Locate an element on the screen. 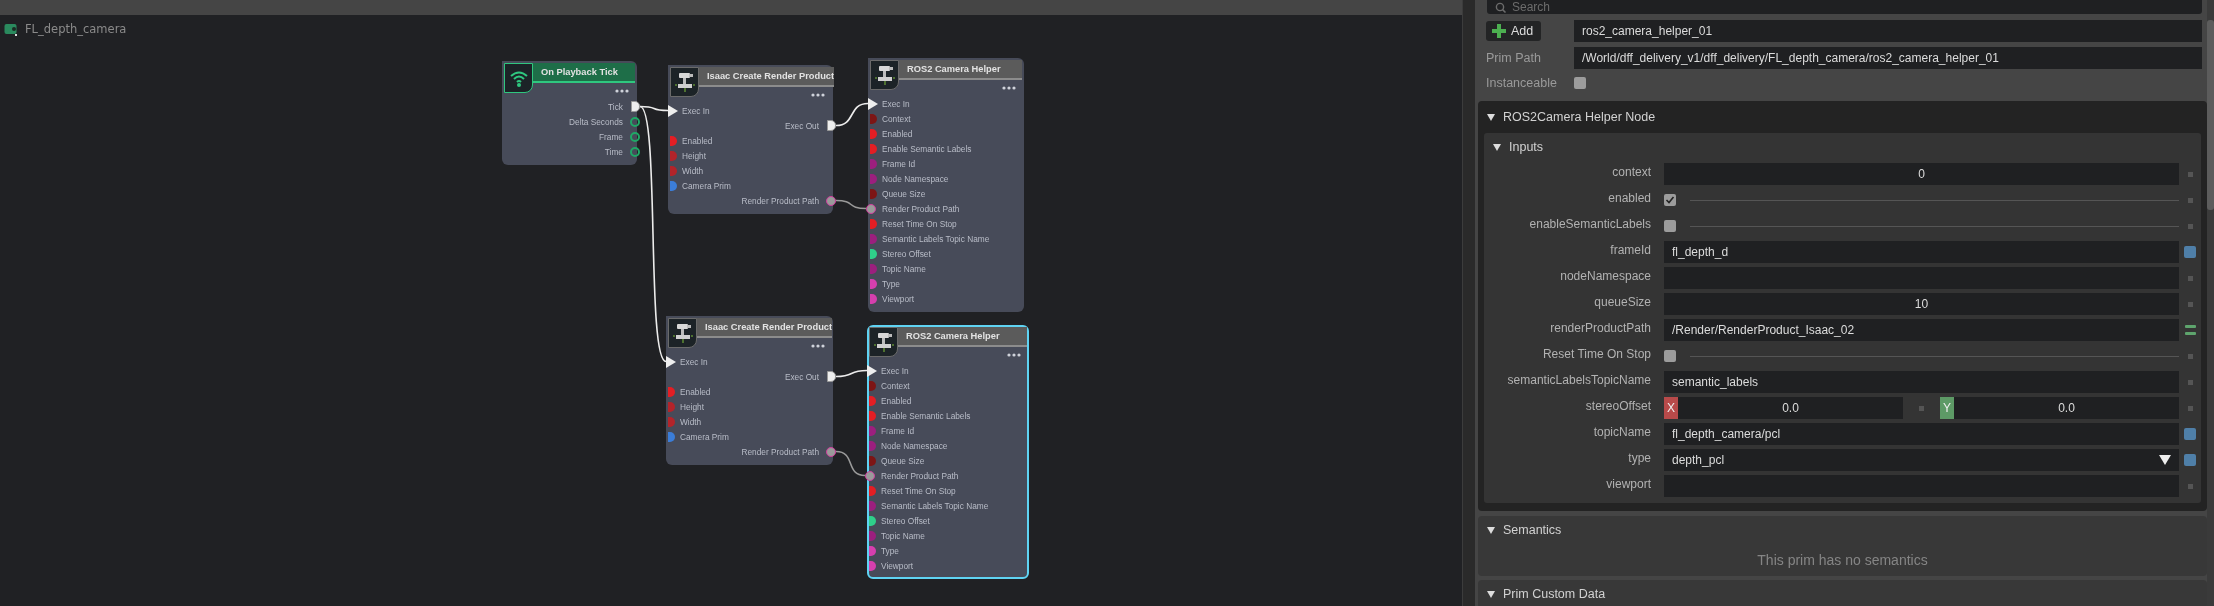  name-field: ros2_camera_helper_01 is located at coordinates (1888, 31).